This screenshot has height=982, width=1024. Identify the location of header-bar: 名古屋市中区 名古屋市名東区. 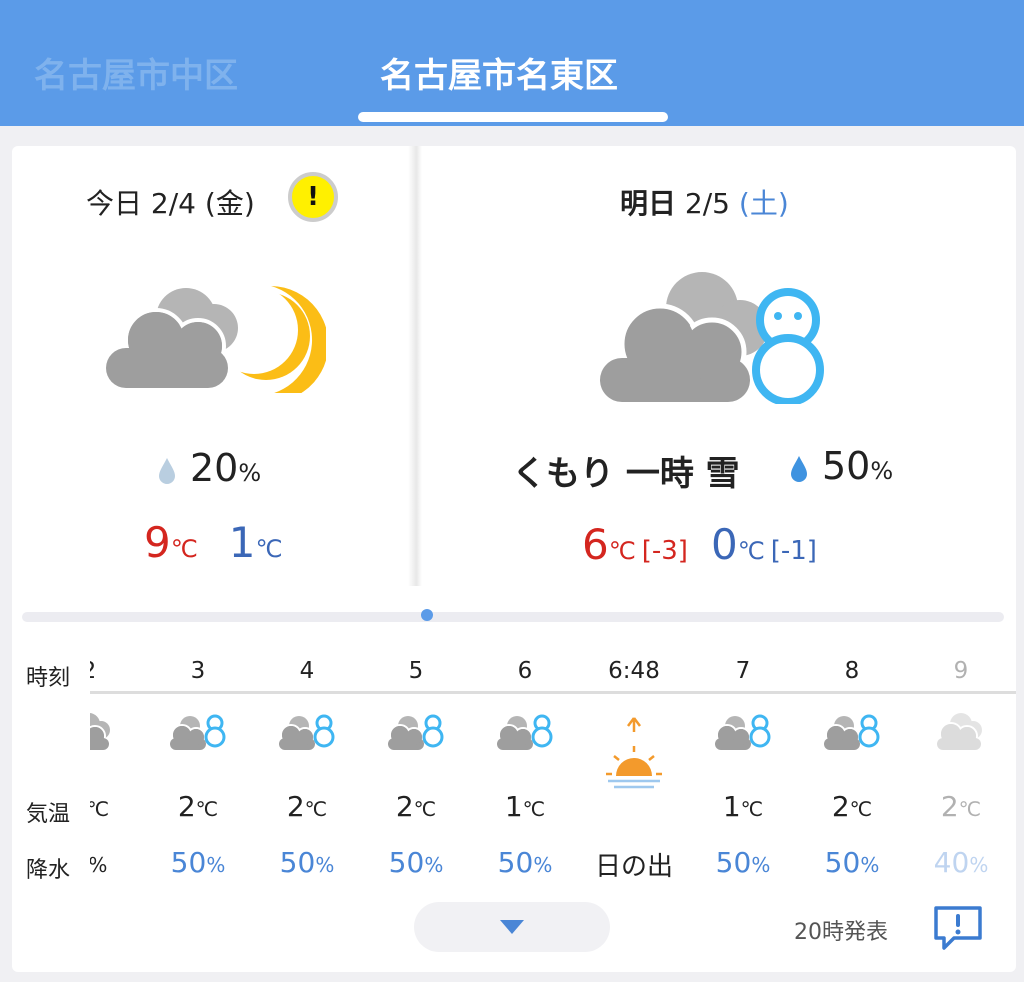
(512, 63).